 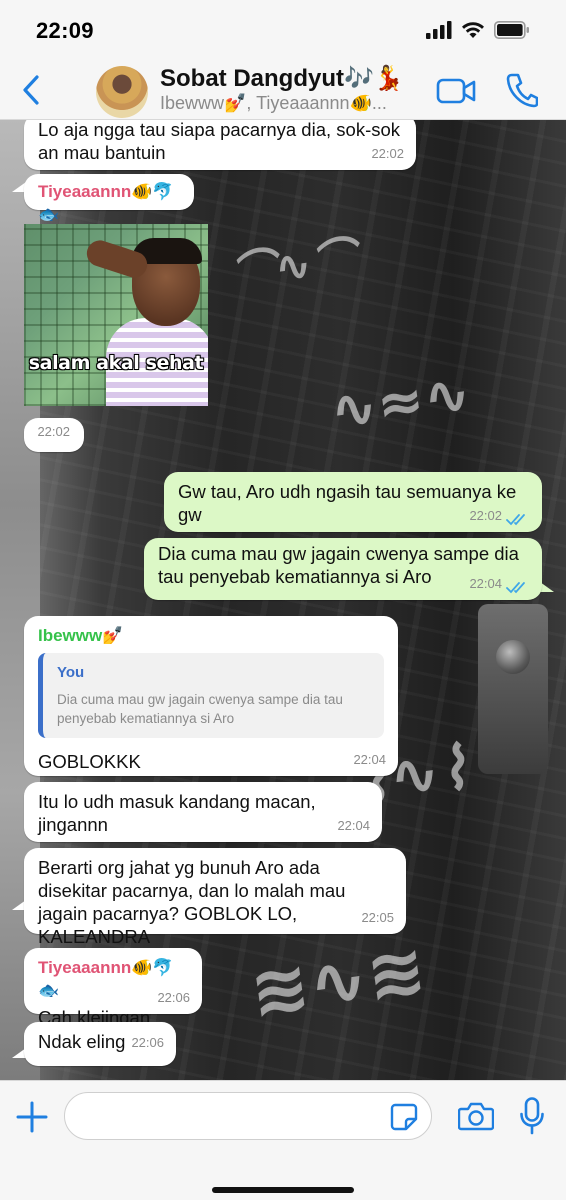 I want to click on home-indicator, so click(x=283, y=1190).